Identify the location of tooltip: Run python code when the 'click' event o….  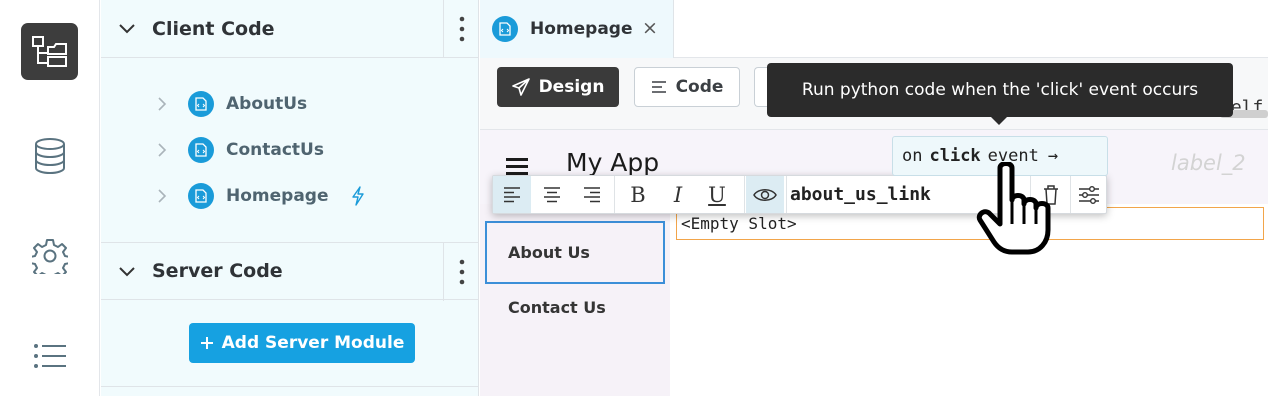
(1000, 90).